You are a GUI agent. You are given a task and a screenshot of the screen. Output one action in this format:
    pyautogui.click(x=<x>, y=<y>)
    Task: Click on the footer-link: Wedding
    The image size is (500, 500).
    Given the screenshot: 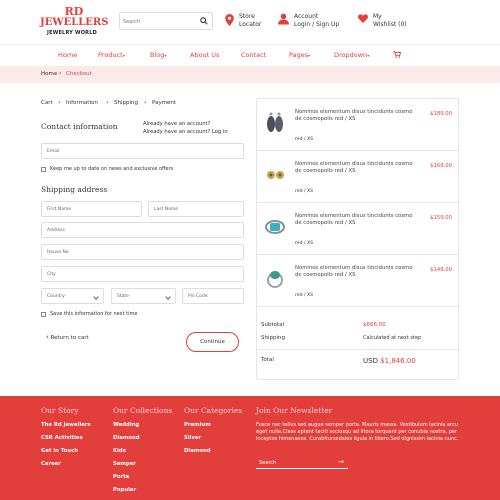 What is the action you would take?
    pyautogui.click(x=126, y=425)
    